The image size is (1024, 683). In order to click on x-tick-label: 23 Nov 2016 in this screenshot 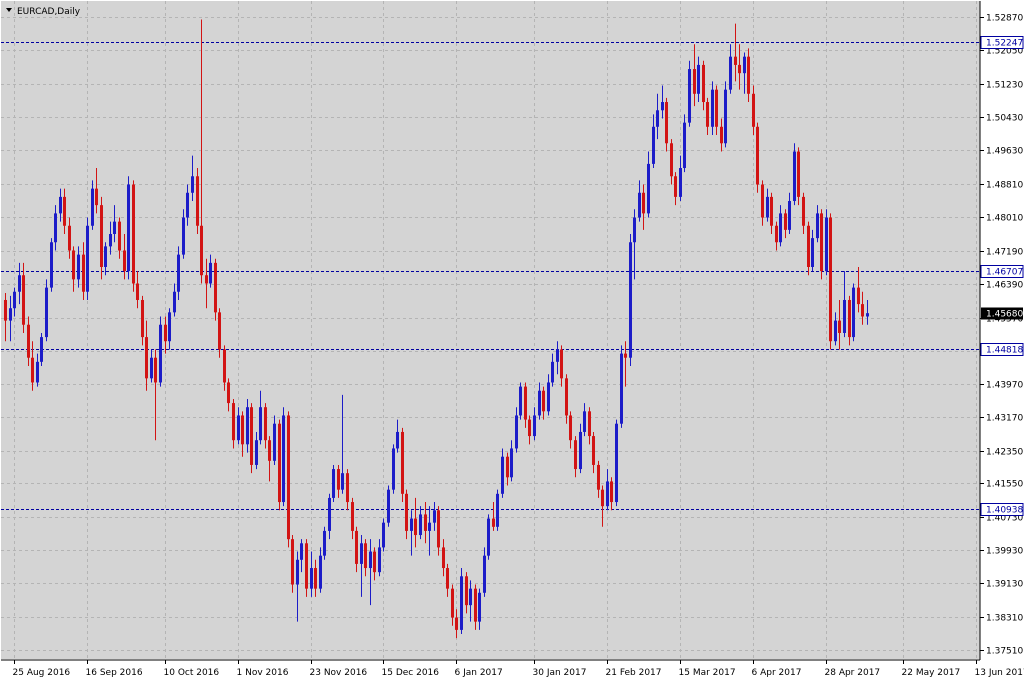, I will do `click(339, 673)`.